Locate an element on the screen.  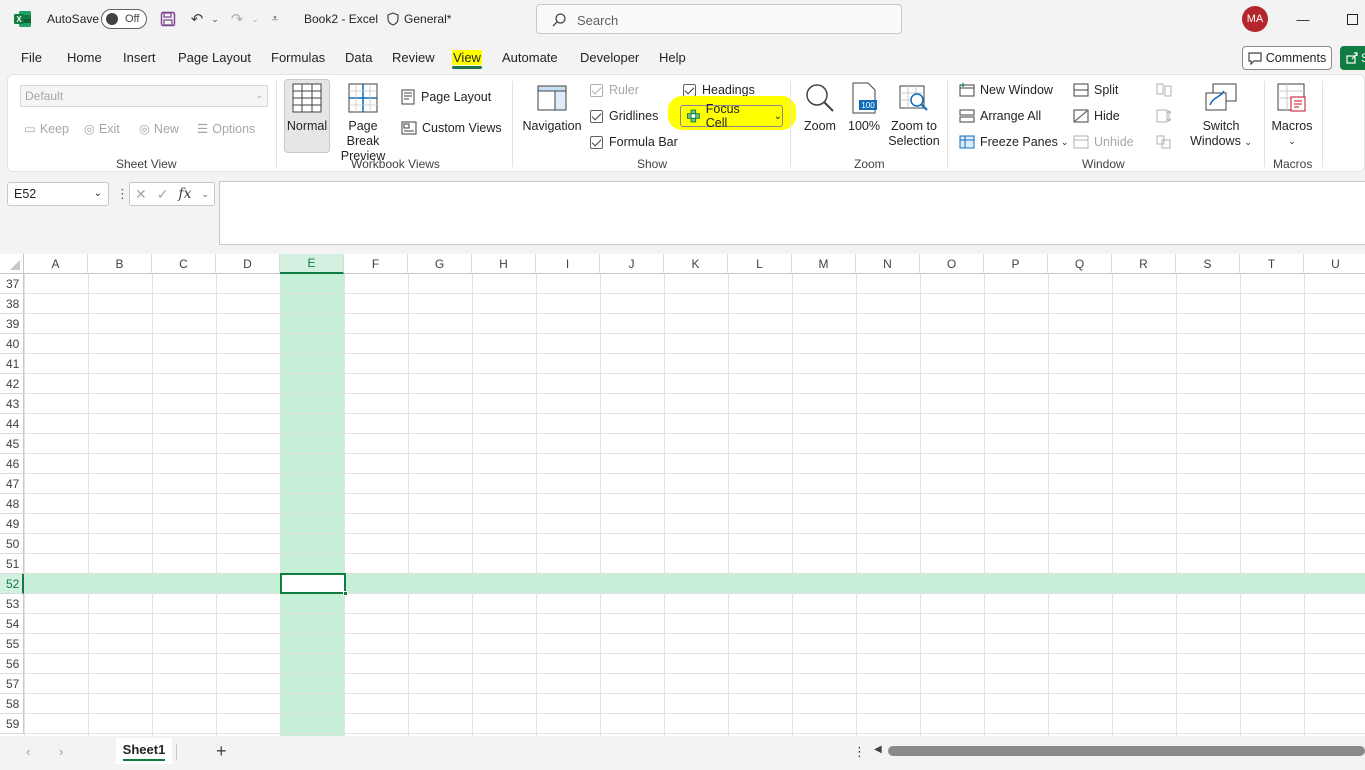
new-view-button: ◎ New is located at coordinates (159, 129).